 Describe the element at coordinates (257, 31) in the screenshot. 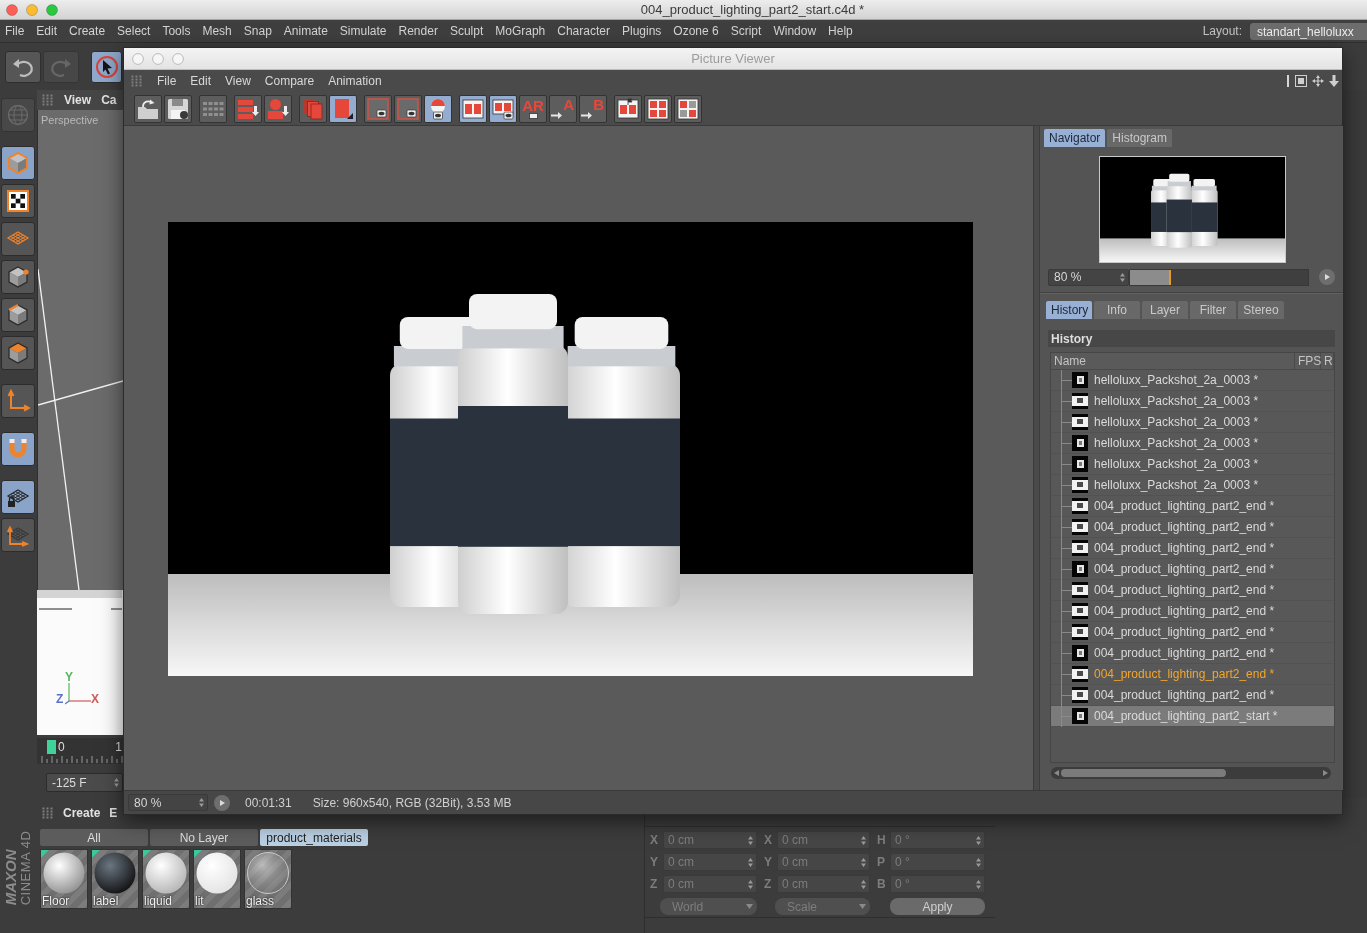

I see `menu-item: Snap` at that location.